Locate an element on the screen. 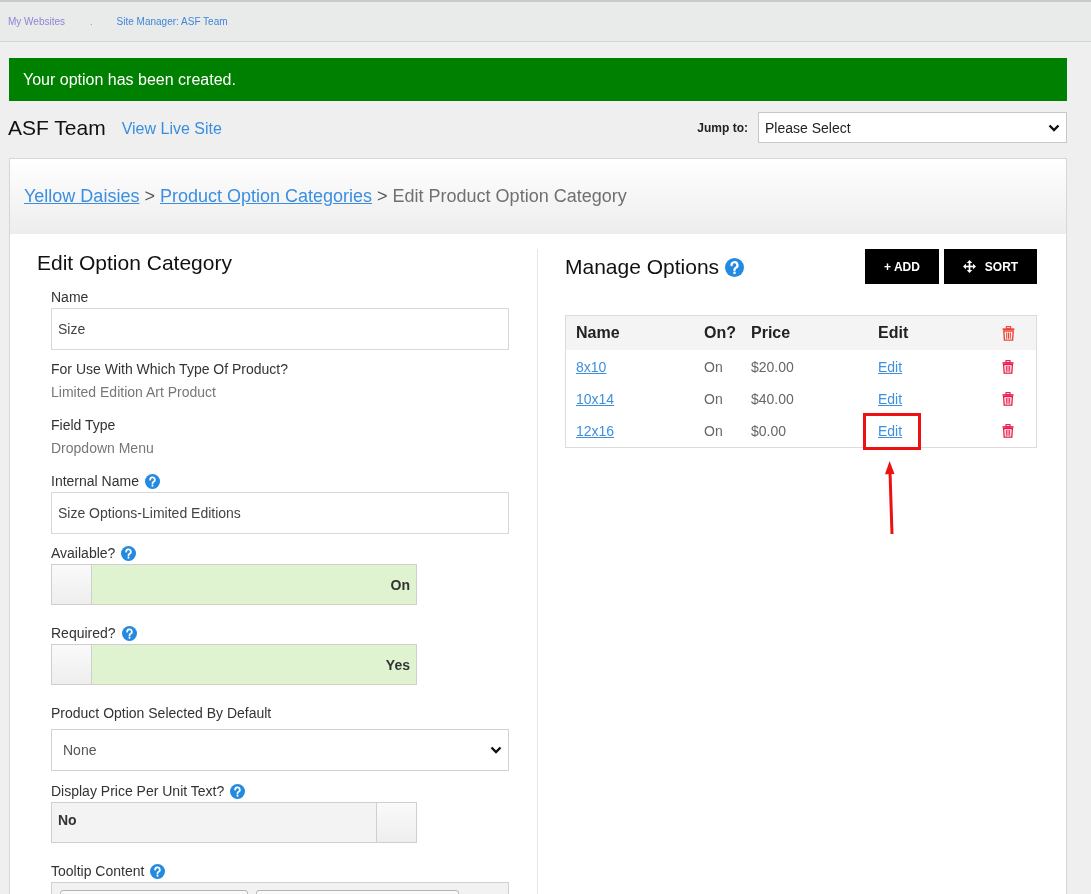 Image resolution: width=1091 pixels, height=894 pixels. field-label: Required? is located at coordinates (83, 633).